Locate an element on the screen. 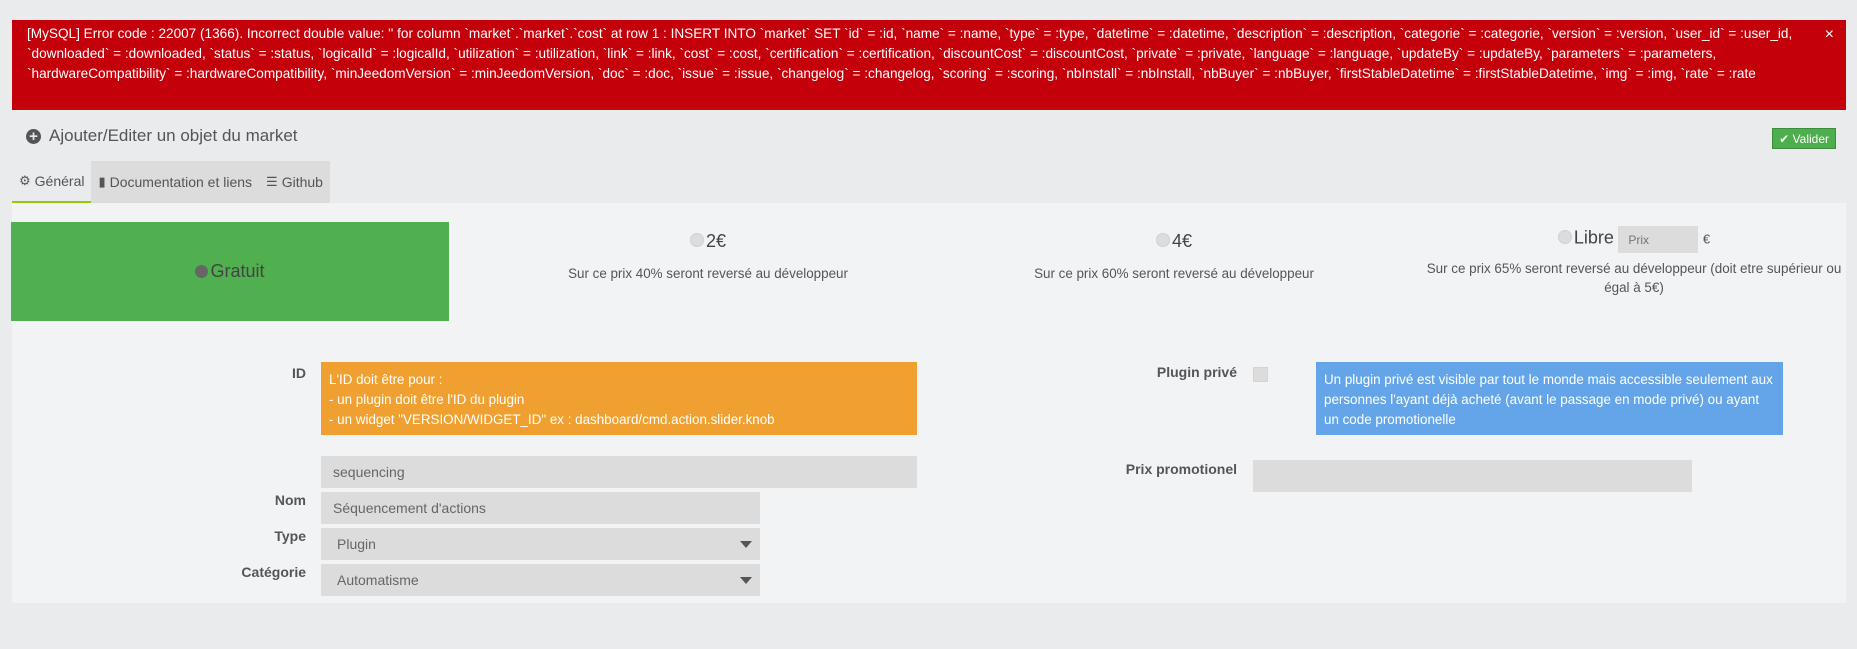 The height and width of the screenshot is (649, 1857). book-icon: ▮ is located at coordinates (102, 181).